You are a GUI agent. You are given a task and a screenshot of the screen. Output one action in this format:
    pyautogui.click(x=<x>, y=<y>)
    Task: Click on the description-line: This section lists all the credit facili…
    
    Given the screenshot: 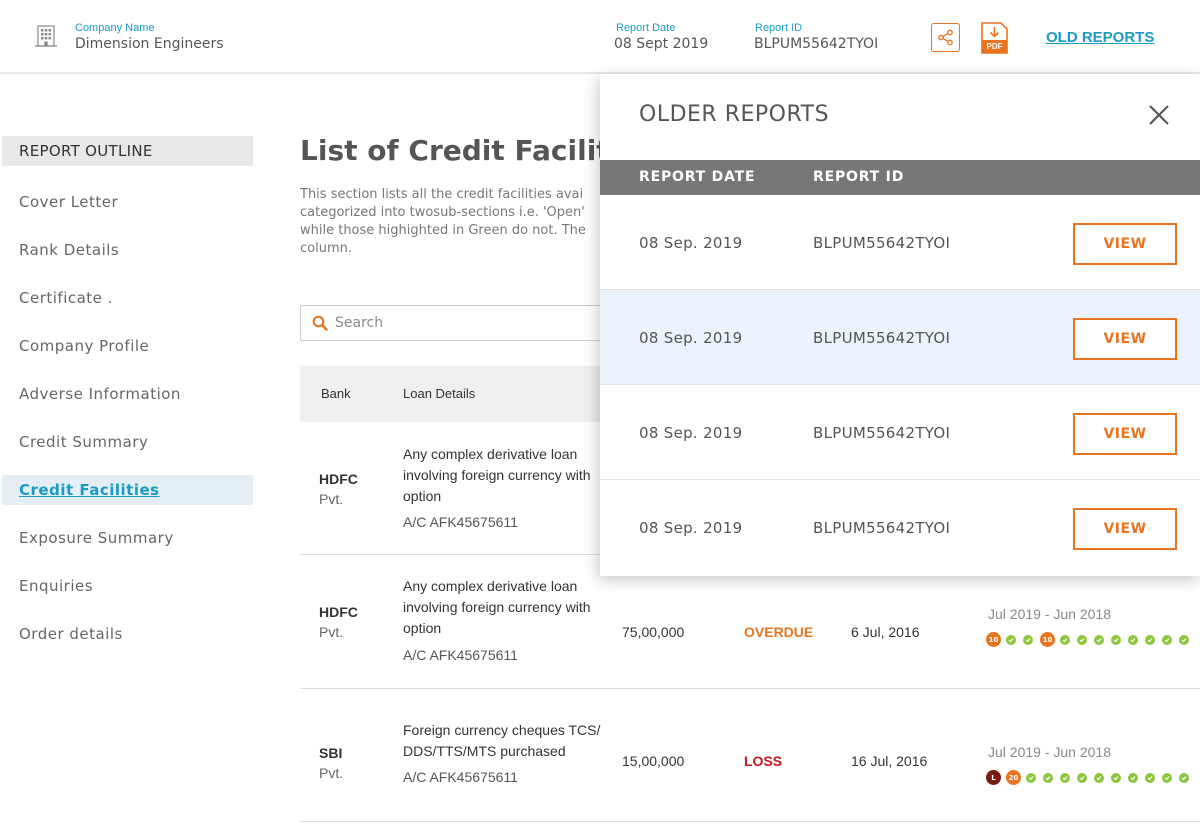 What is the action you would take?
    pyautogui.click(x=442, y=194)
    